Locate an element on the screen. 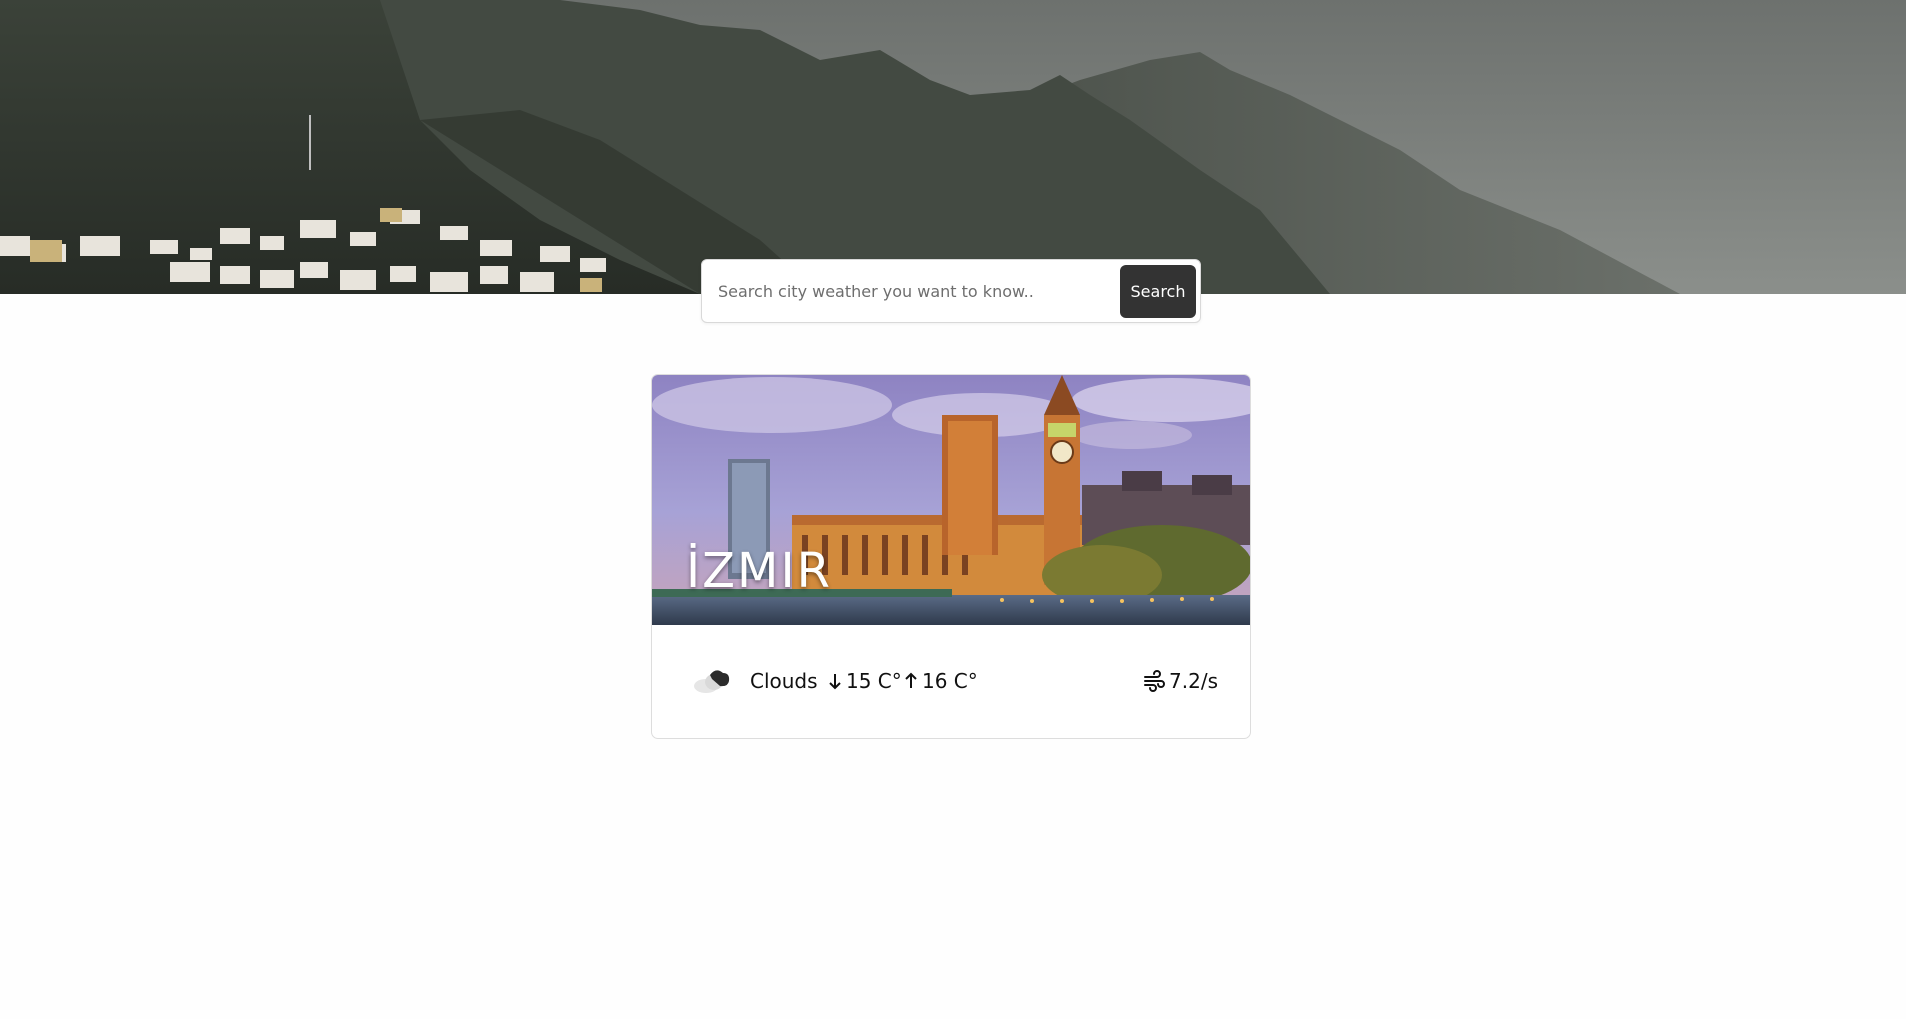  wind-icon is located at coordinates (1154, 681).